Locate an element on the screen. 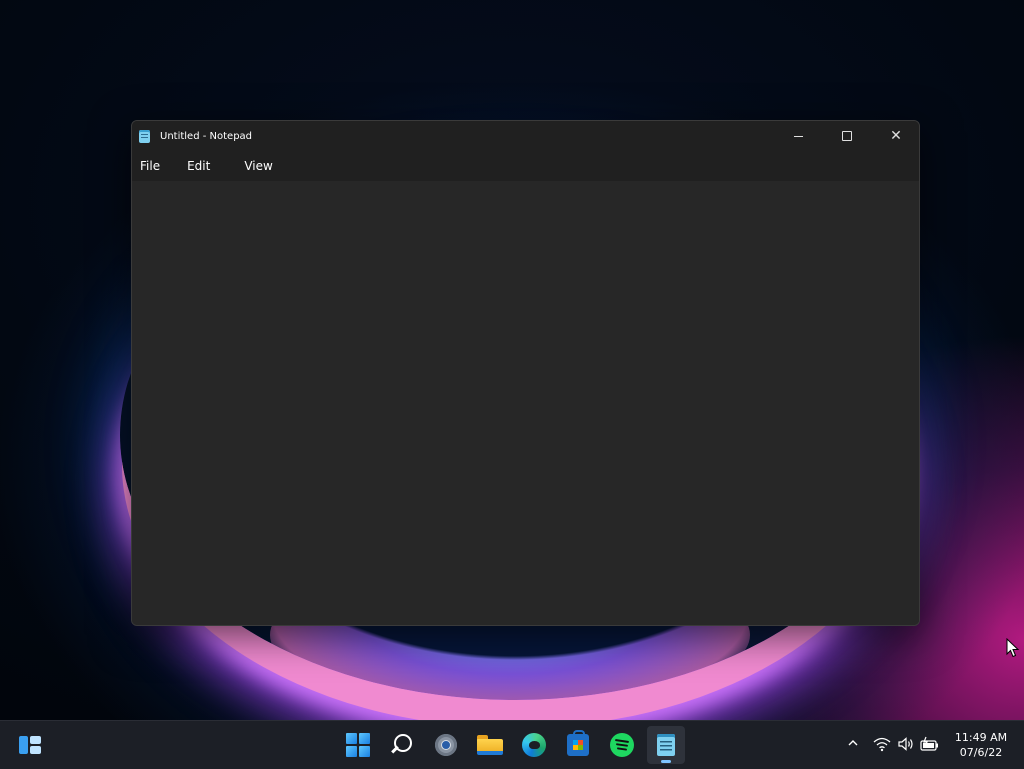 The width and height of the screenshot is (1024, 769). maximize-icon is located at coordinates (847, 136).